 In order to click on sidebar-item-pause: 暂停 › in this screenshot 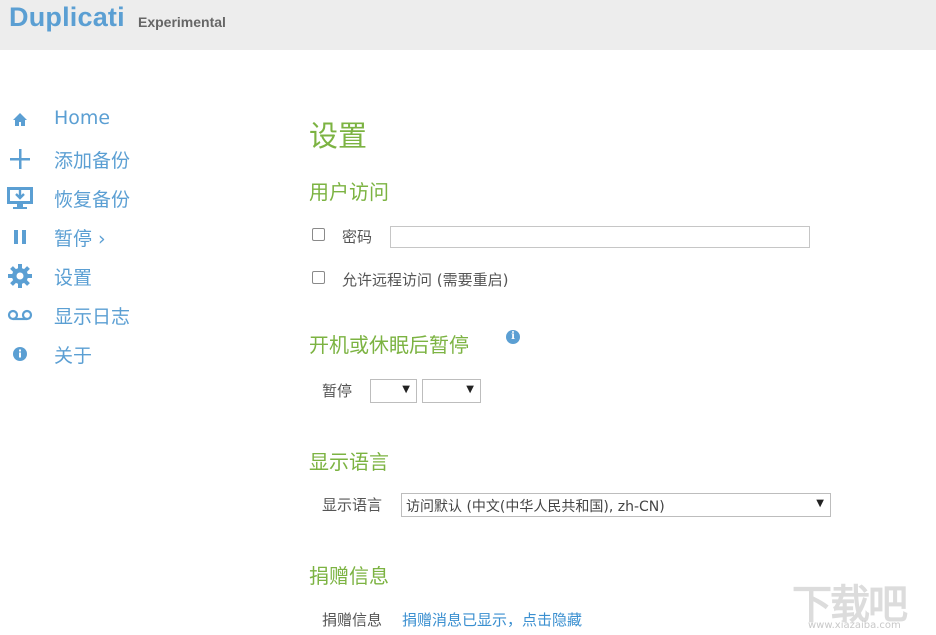, I will do `click(120, 237)`.